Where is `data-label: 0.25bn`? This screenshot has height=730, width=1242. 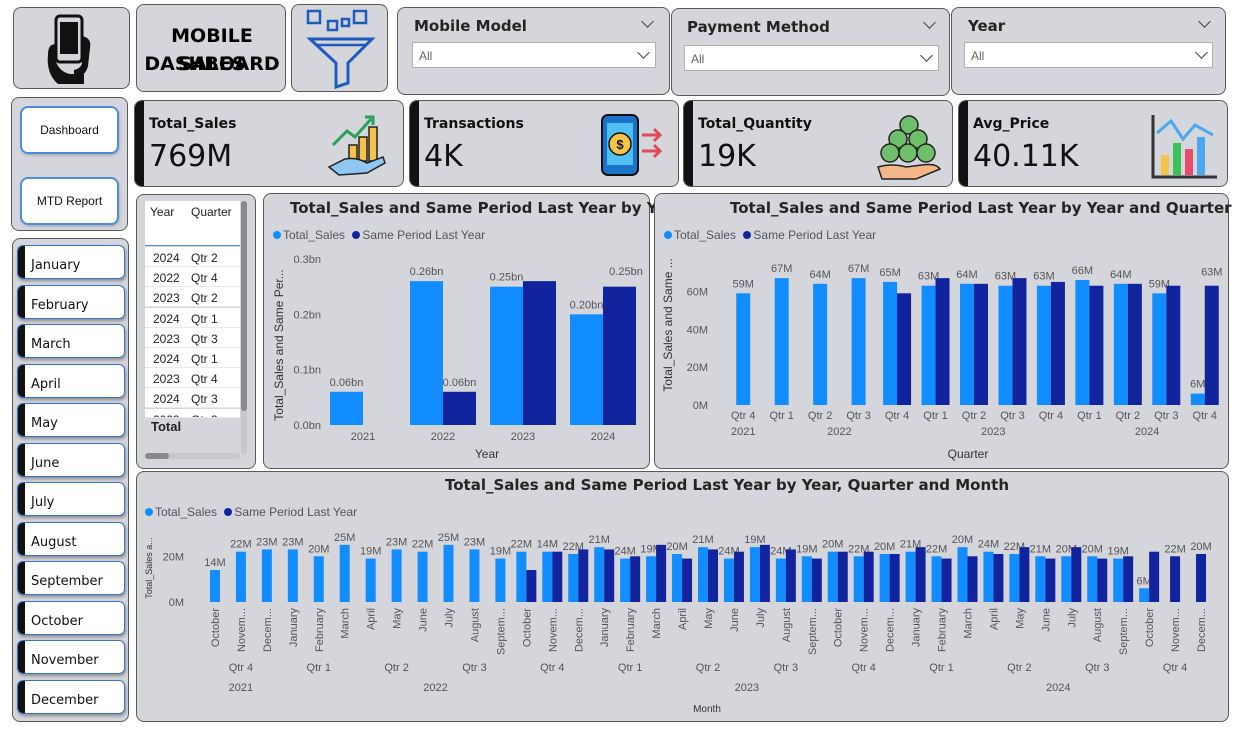
data-label: 0.25bn is located at coordinates (626, 272).